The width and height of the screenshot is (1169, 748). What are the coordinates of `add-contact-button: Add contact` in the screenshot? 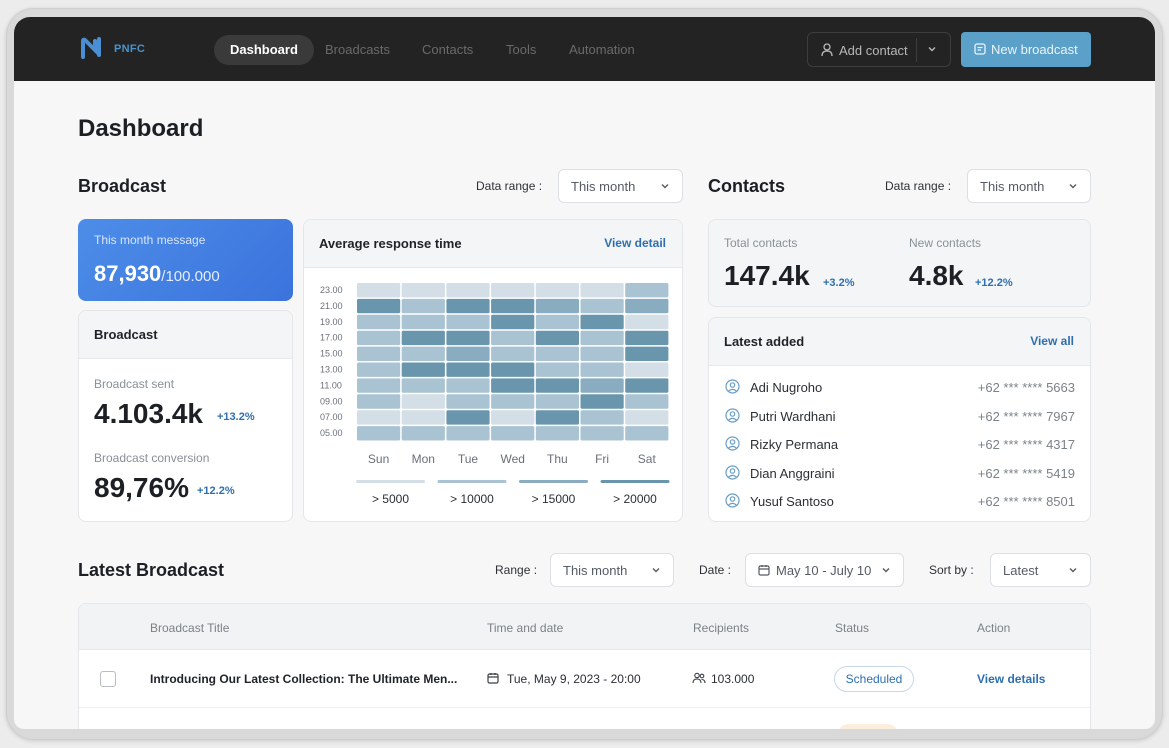 It's located at (879, 49).